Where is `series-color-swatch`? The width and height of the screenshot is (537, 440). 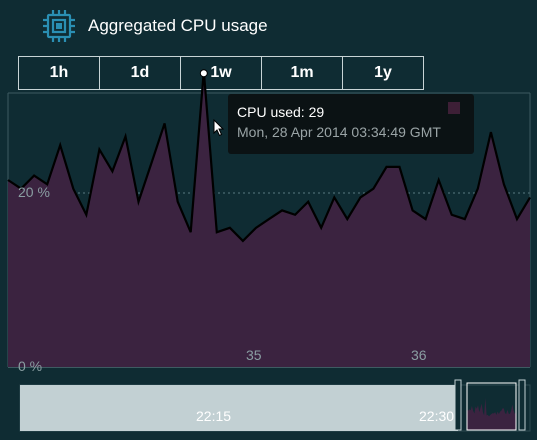
series-color-swatch is located at coordinates (454, 108).